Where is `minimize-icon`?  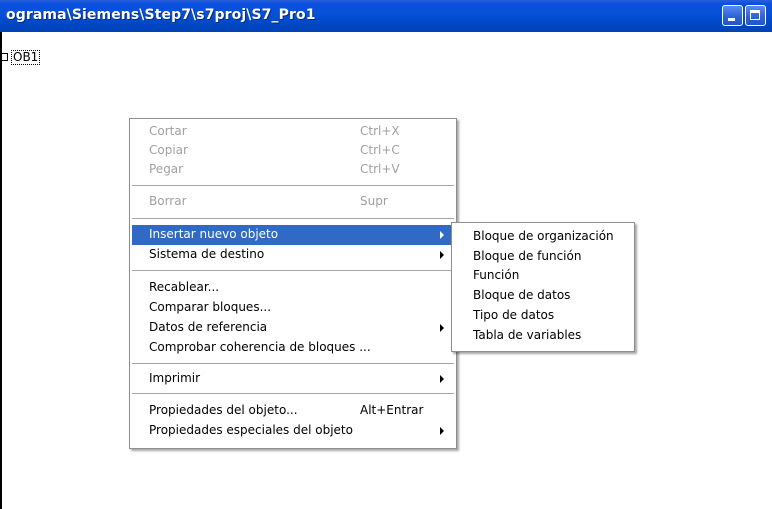
minimize-icon is located at coordinates (731, 19).